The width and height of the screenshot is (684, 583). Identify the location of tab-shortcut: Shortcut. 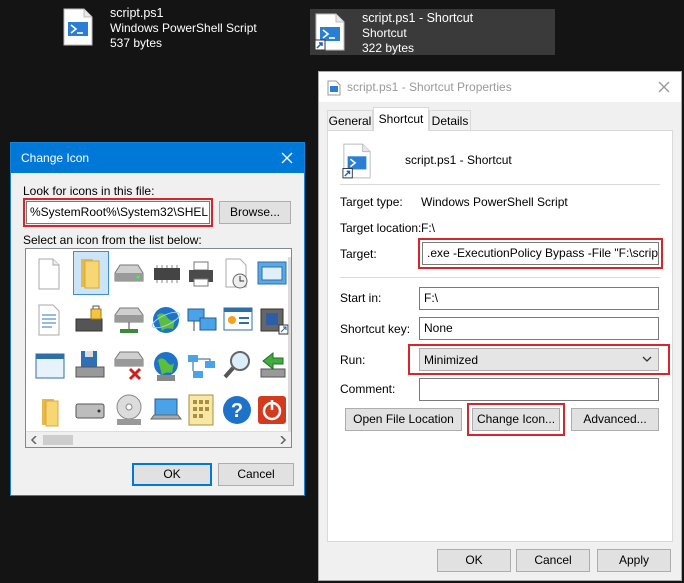
(401, 119).